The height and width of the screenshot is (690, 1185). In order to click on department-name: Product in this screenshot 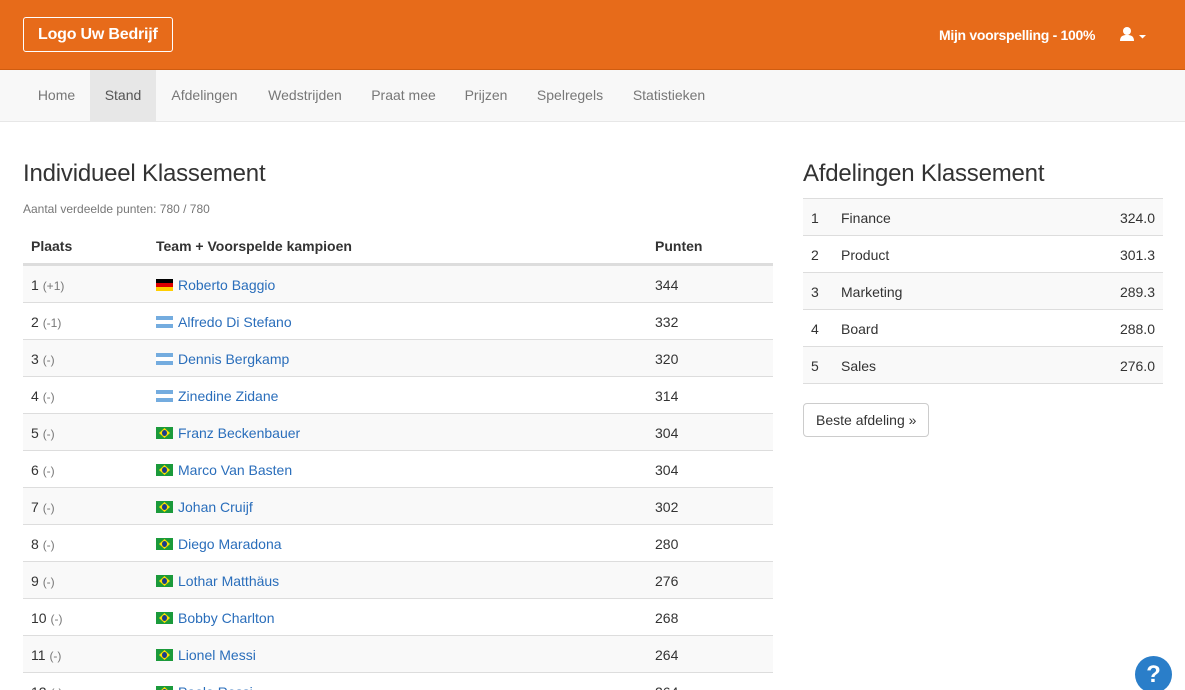, I will do `click(865, 255)`.